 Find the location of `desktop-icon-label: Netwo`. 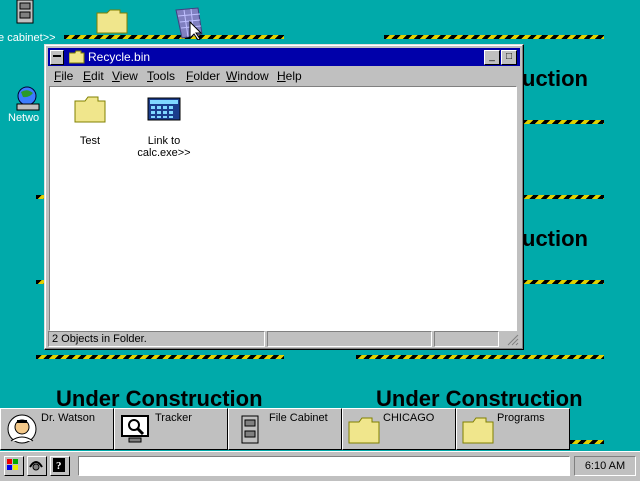

desktop-icon-label: Netwo is located at coordinates (24, 118).